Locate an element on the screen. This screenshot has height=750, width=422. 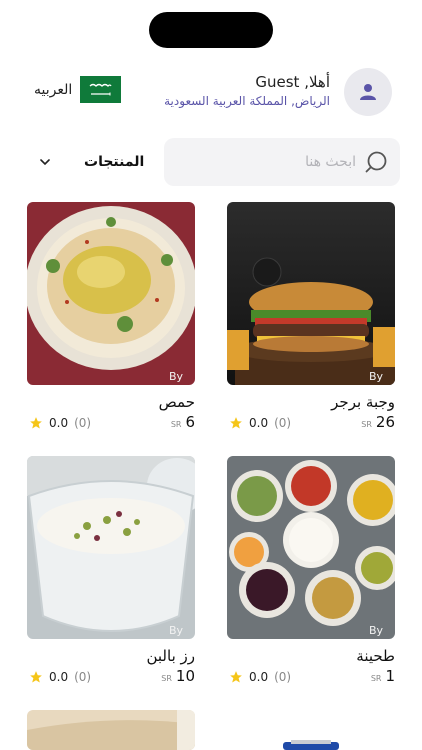
product-card: By حمص SR 6 0.0 (0) is located at coordinates (111, 318).